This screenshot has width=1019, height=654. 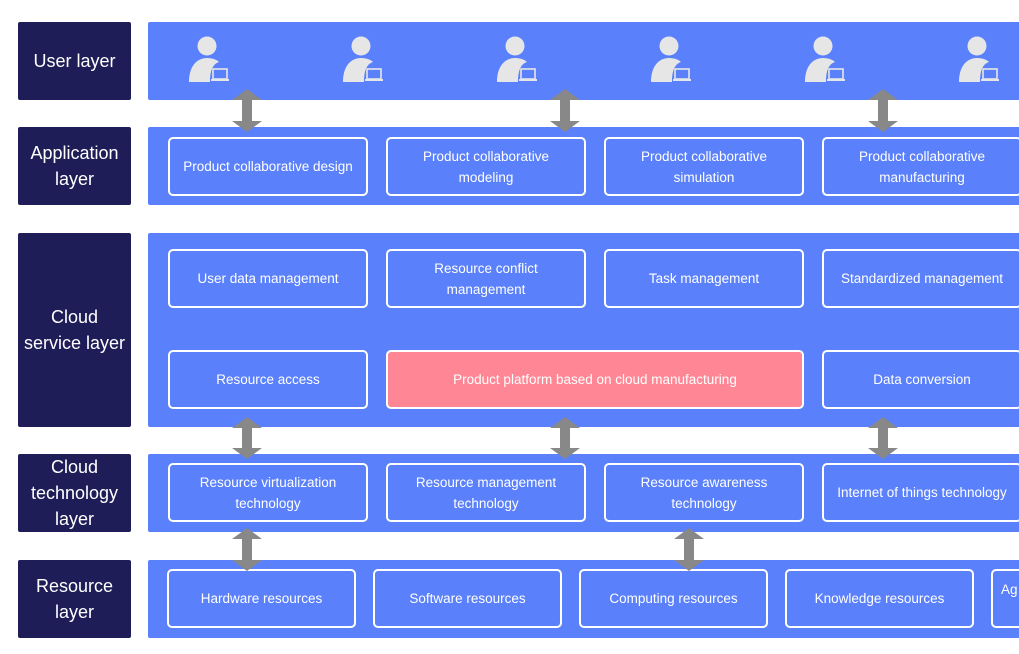 I want to click on box-label: Knowledge resources, so click(x=879, y=598).